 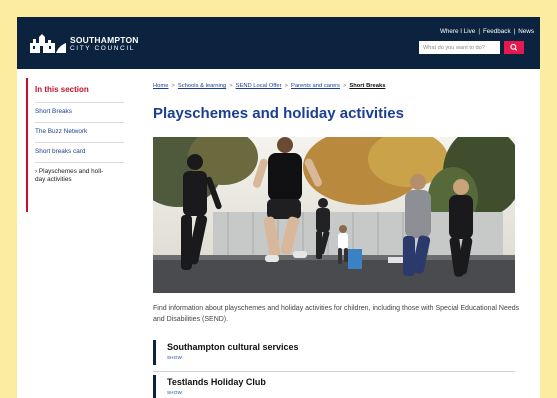 I want to click on search-button, so click(x=514, y=47).